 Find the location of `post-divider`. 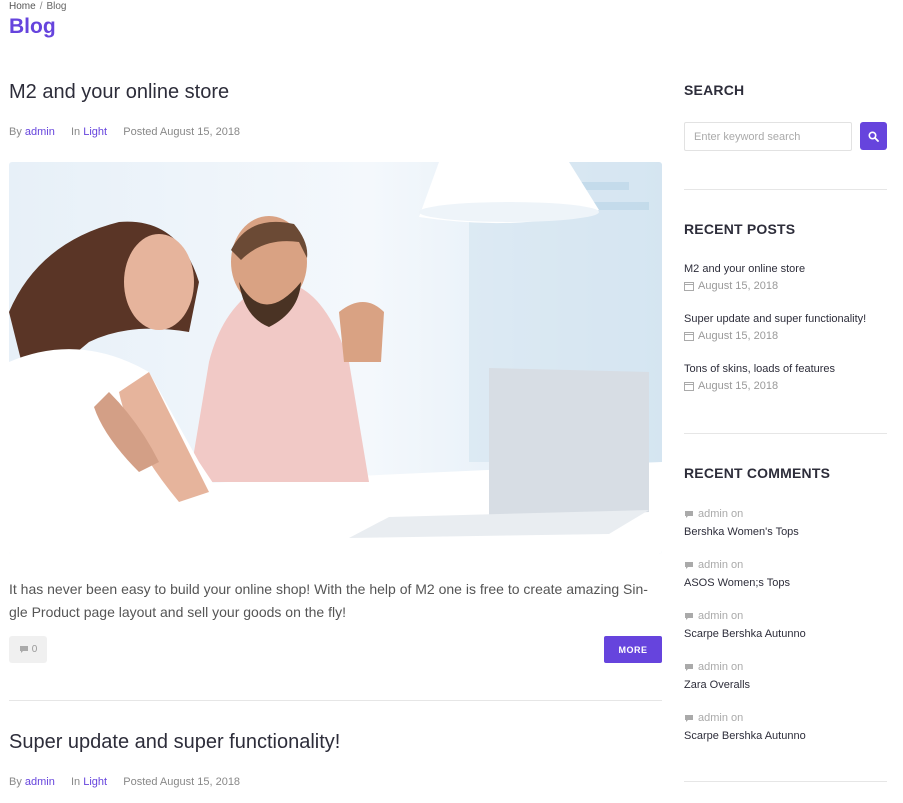

post-divider is located at coordinates (335, 700).